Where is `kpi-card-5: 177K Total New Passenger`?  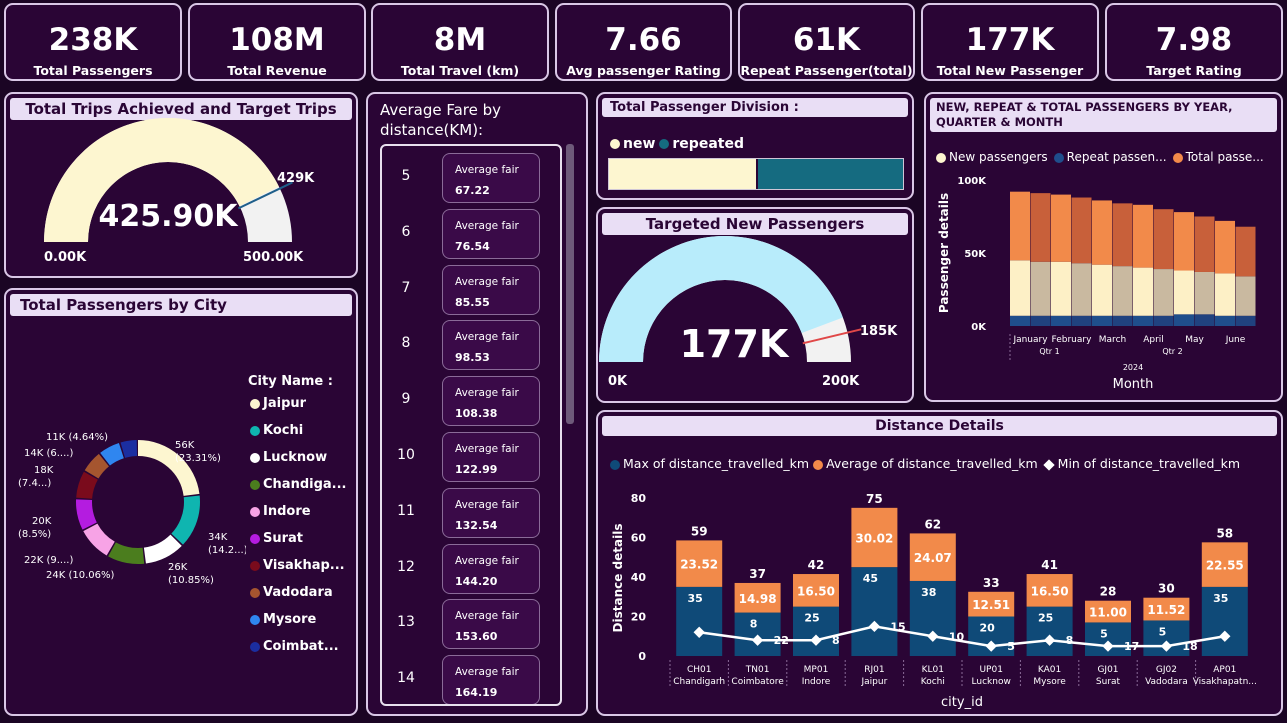
kpi-card-5: 177K Total New Passenger is located at coordinates (1010, 42).